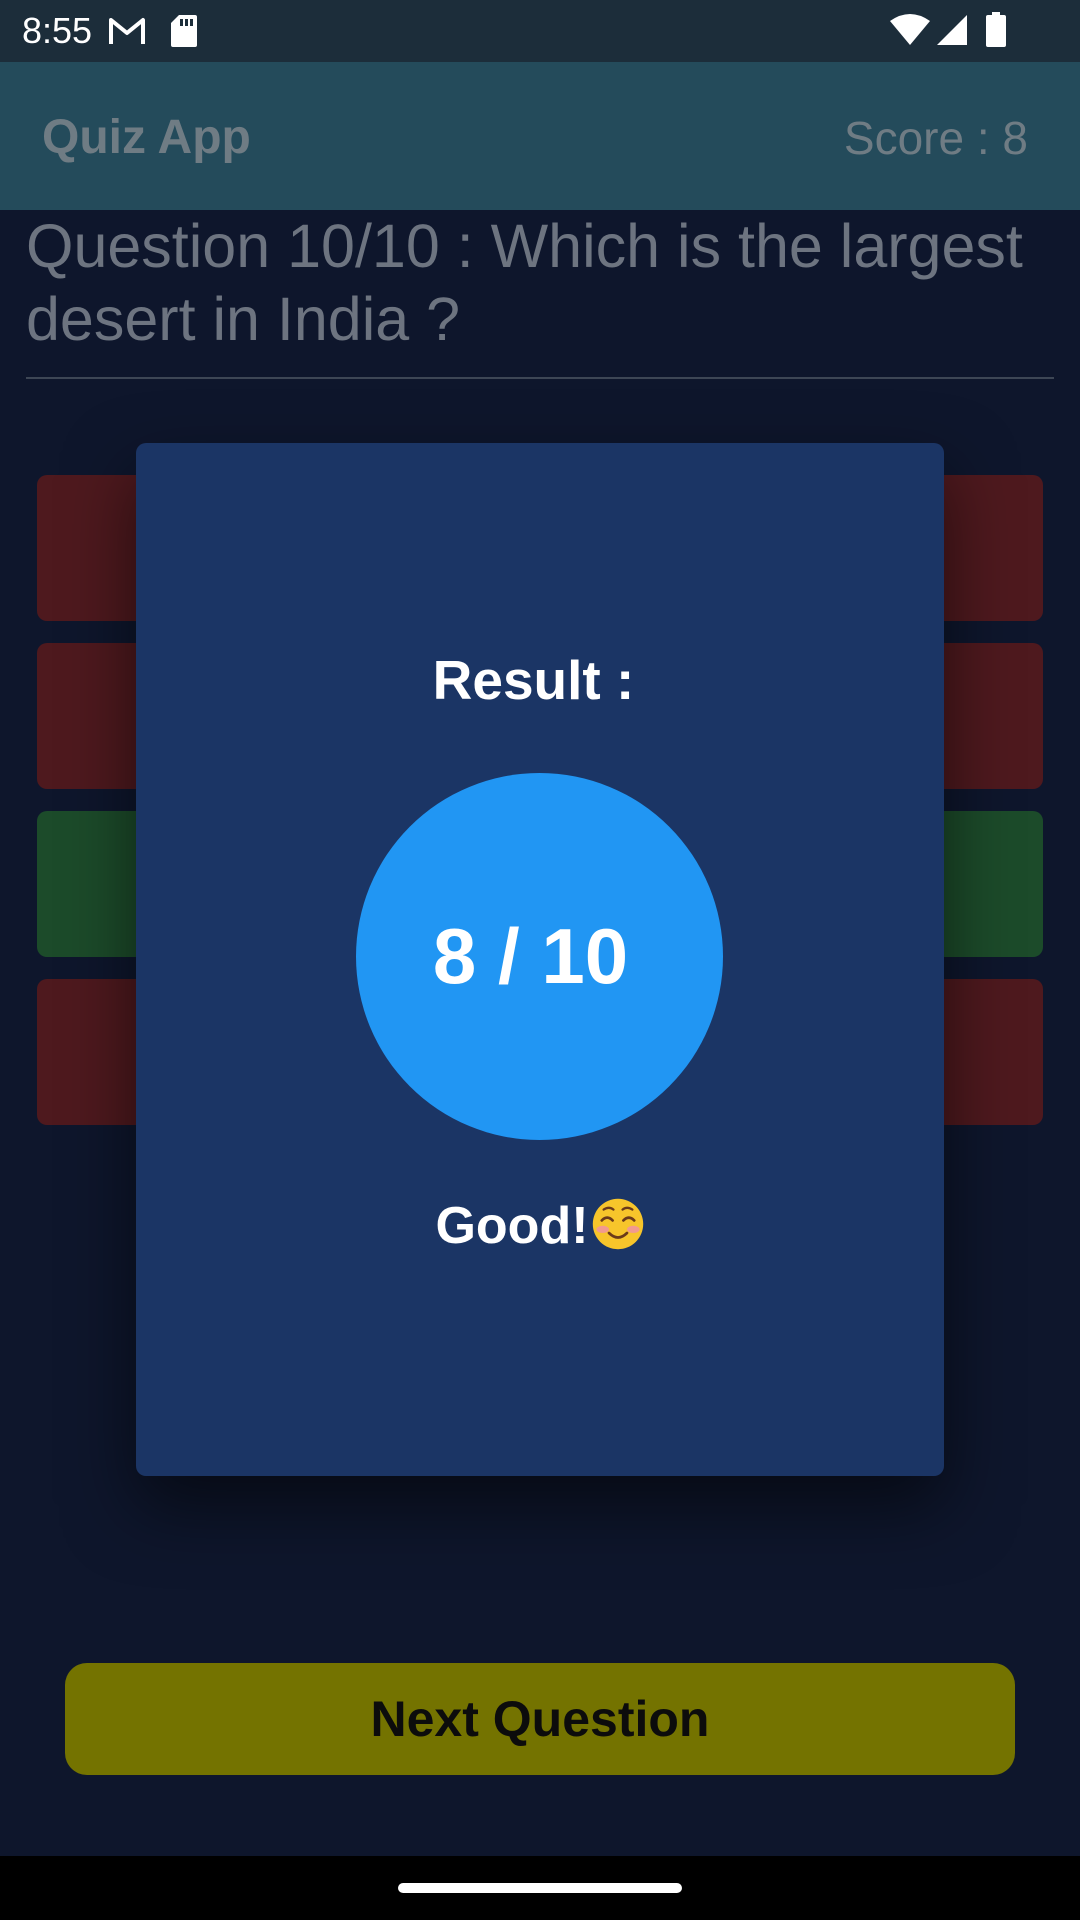  I want to click on gmail-icon, so click(127, 31).